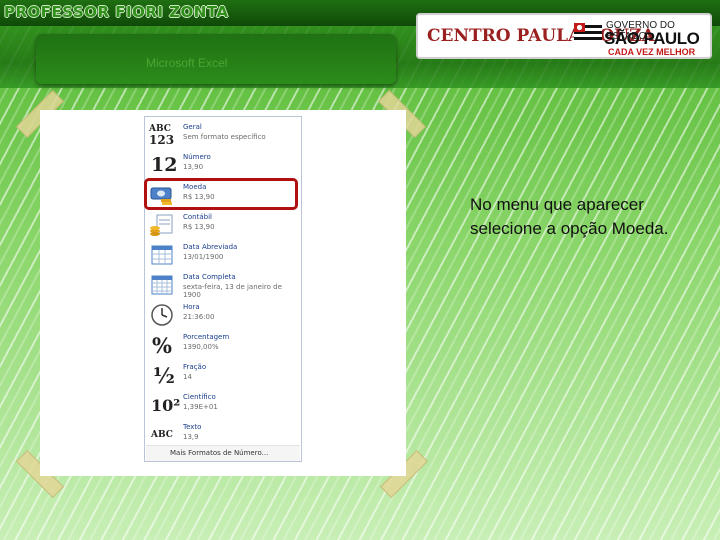 The height and width of the screenshot is (540, 720). Describe the element at coordinates (116, 12) in the screenshot. I see `brand-title: PROFESSOR FIORI ZONTA` at that location.